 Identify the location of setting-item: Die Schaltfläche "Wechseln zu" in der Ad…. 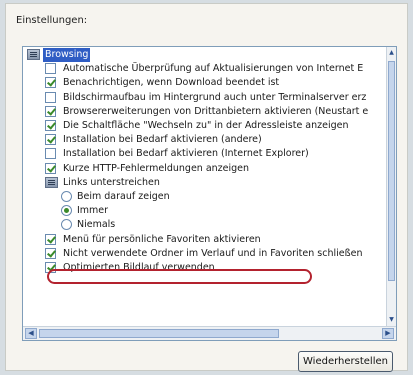
(204, 126).